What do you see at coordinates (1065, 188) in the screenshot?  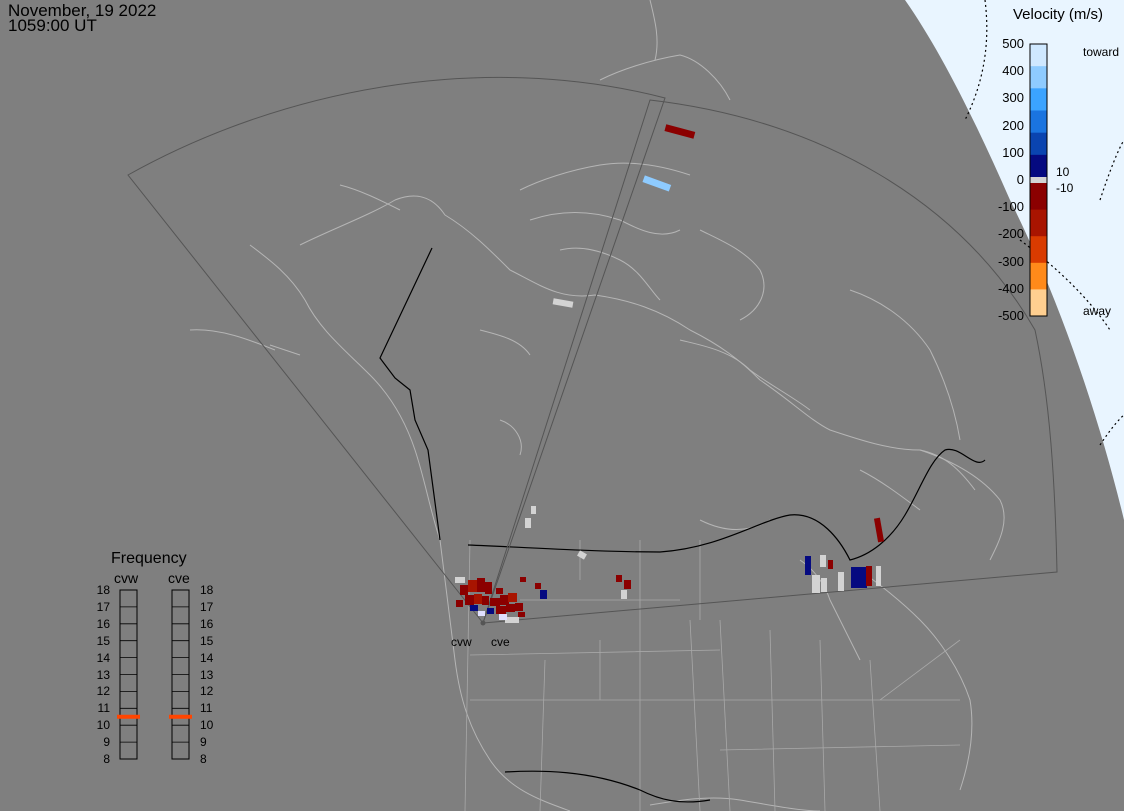 I see `threshold-neg-label: -10` at bounding box center [1065, 188].